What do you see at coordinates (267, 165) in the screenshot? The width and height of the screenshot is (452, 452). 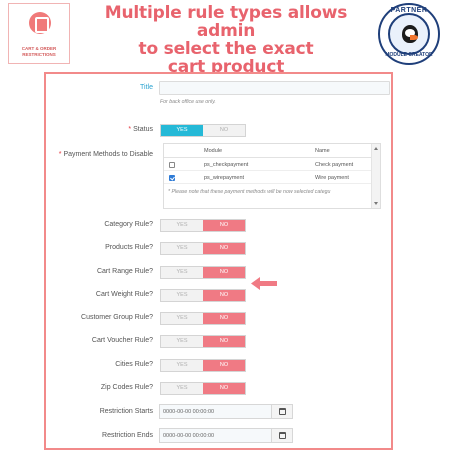 I see `table-row: ps_checkpayment Check payment` at bounding box center [267, 165].